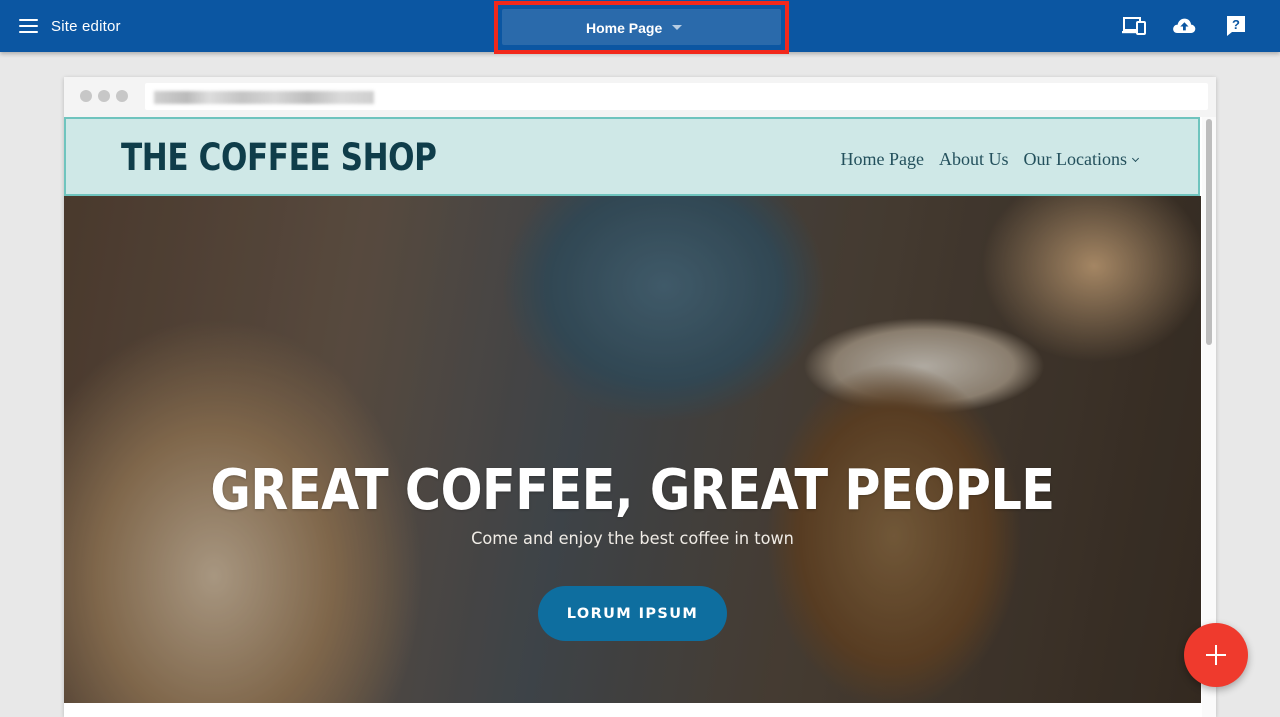 The width and height of the screenshot is (1280, 717). I want to click on cloud-upload-icon, so click(1184, 26).